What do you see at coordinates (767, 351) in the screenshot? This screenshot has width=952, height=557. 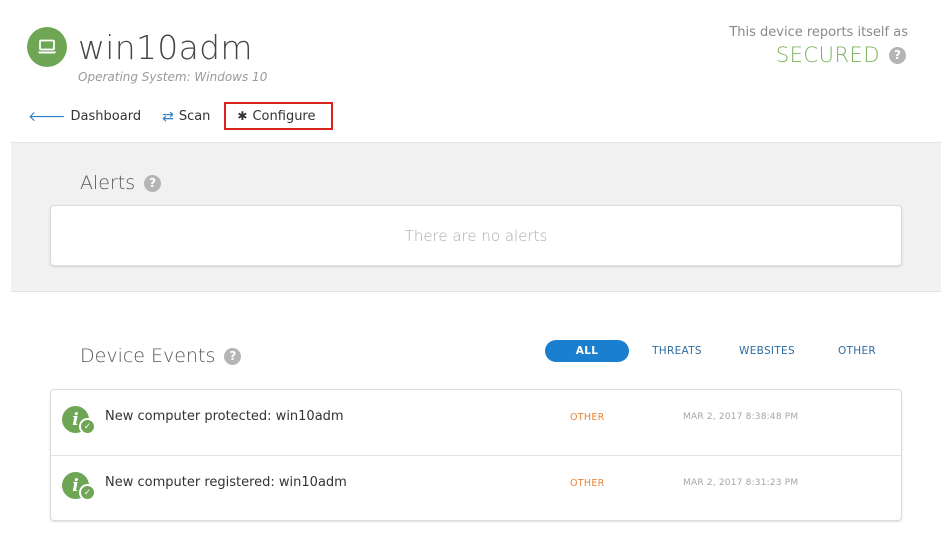 I see `filter-websites-button: WEBSITES` at bounding box center [767, 351].